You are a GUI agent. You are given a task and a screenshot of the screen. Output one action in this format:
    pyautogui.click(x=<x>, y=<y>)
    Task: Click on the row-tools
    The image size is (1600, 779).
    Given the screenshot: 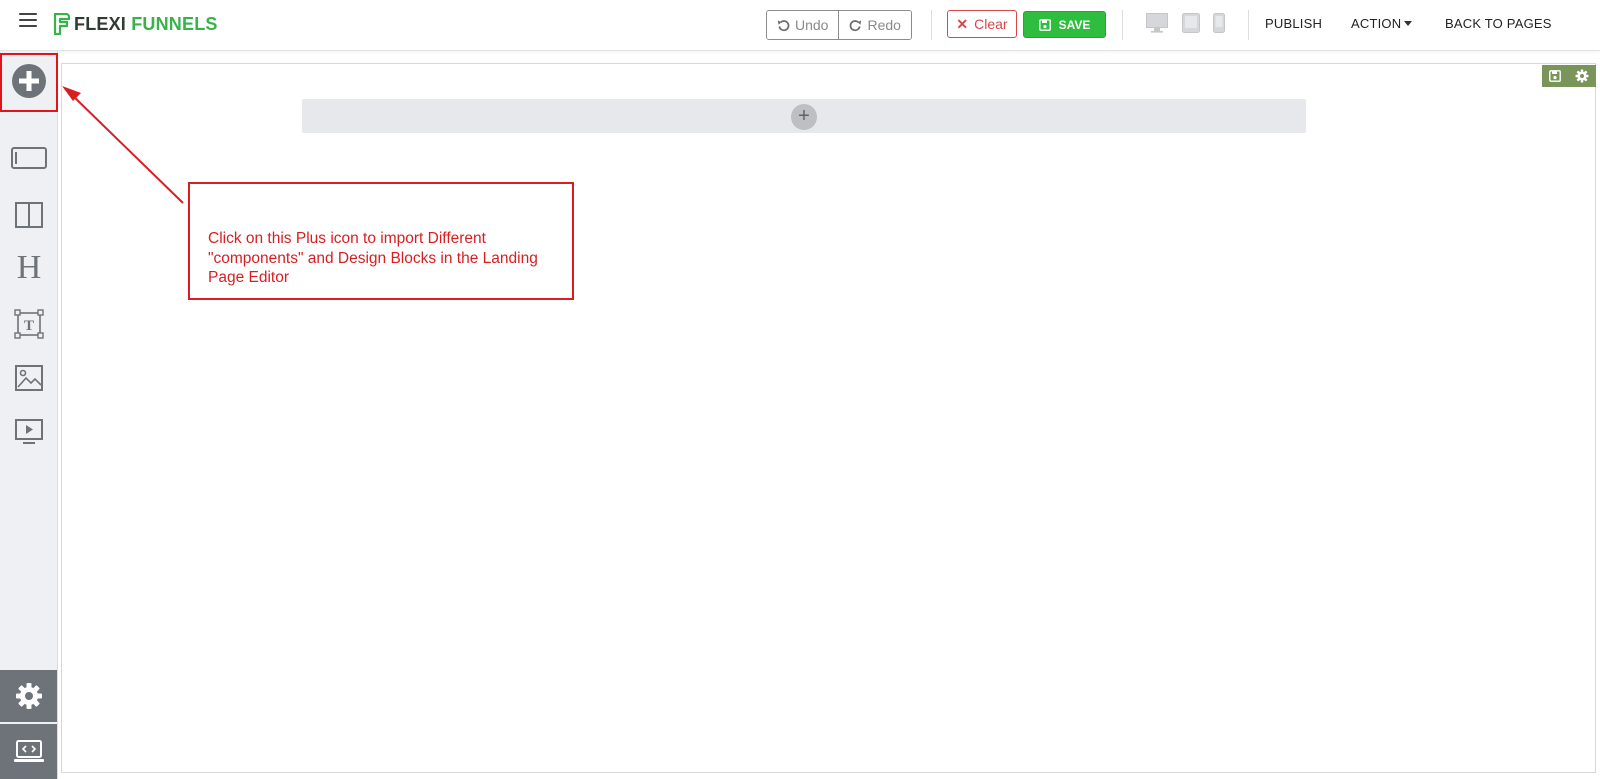 What is the action you would take?
    pyautogui.click(x=1569, y=76)
    